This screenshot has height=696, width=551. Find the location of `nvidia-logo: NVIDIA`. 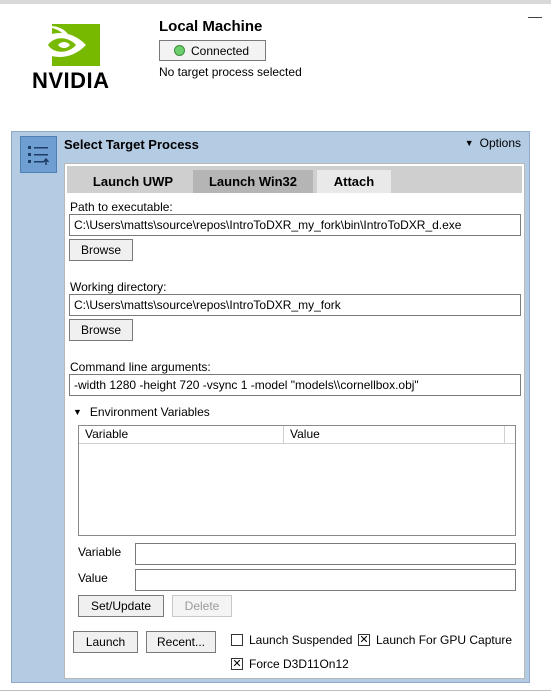

nvidia-logo: NVIDIA is located at coordinates (76, 59).